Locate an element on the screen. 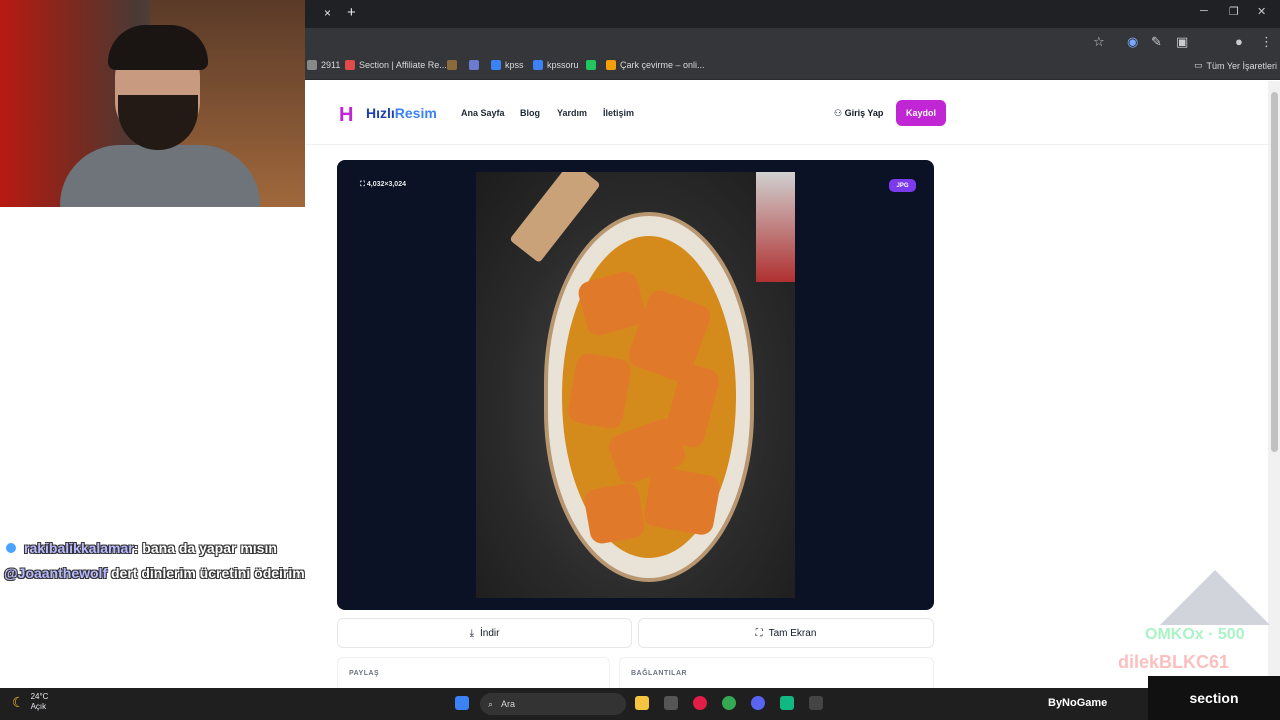 The height and width of the screenshot is (720, 1280). download-icon: ⤓ is located at coordinates (471, 633).